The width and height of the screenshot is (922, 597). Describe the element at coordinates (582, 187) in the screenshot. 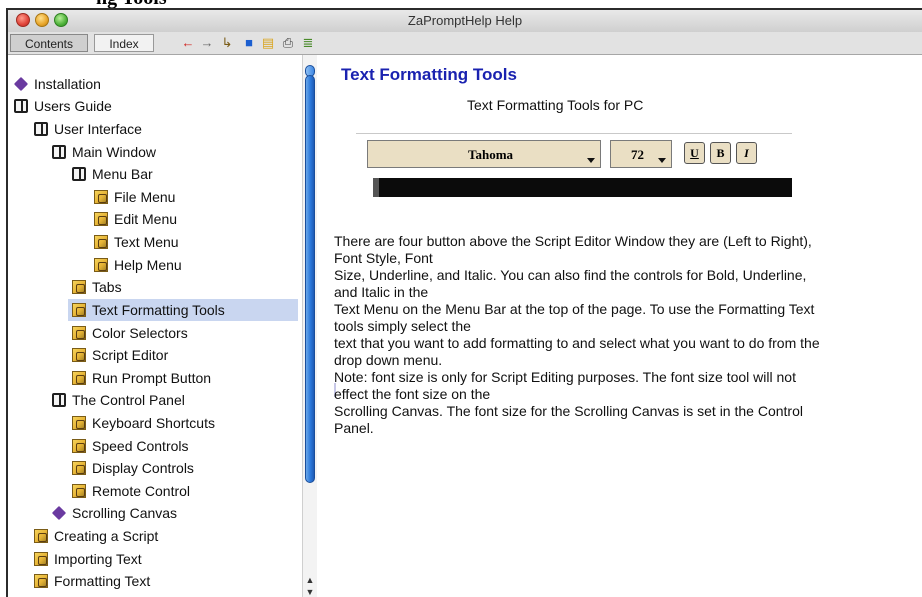

I see `script-editor-preview` at that location.